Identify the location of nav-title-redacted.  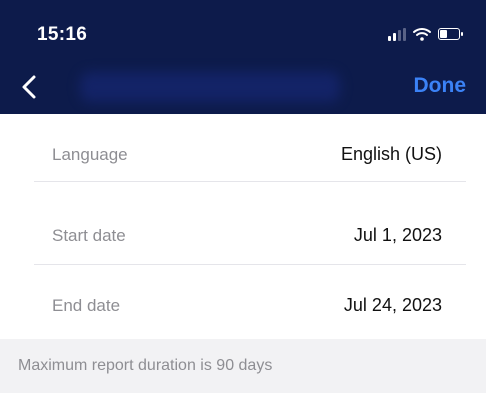
(210, 87).